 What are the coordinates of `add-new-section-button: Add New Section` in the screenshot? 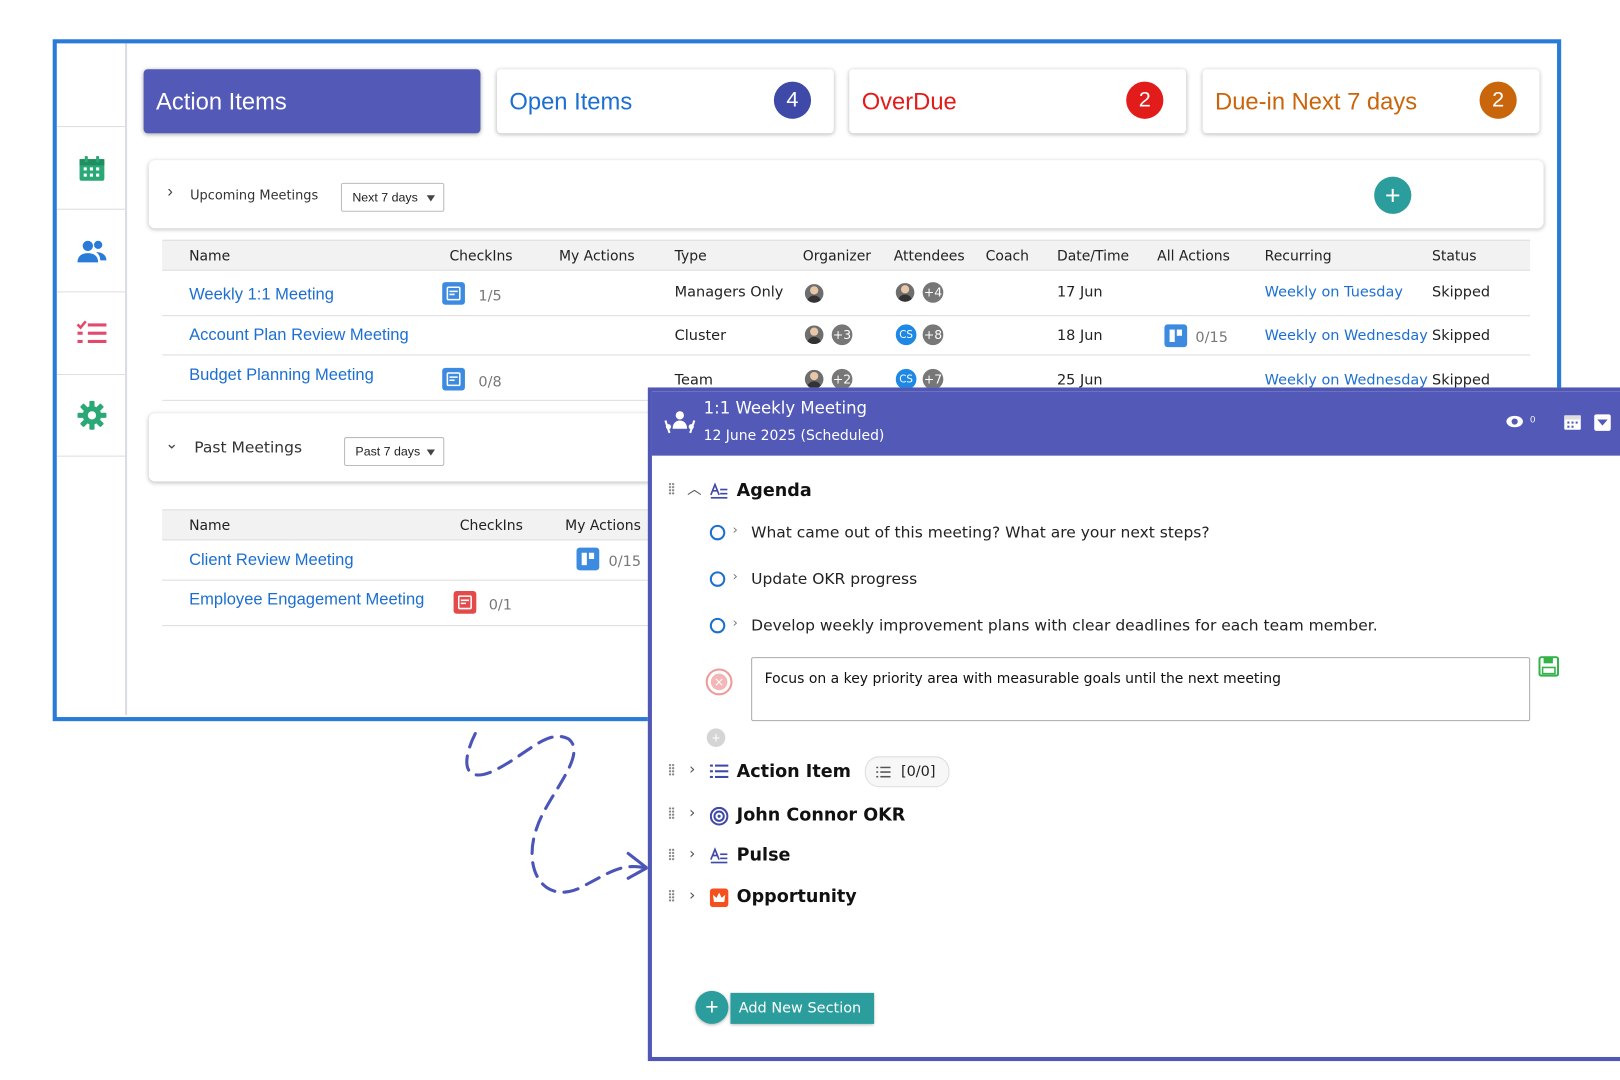 It's located at (802, 1008).